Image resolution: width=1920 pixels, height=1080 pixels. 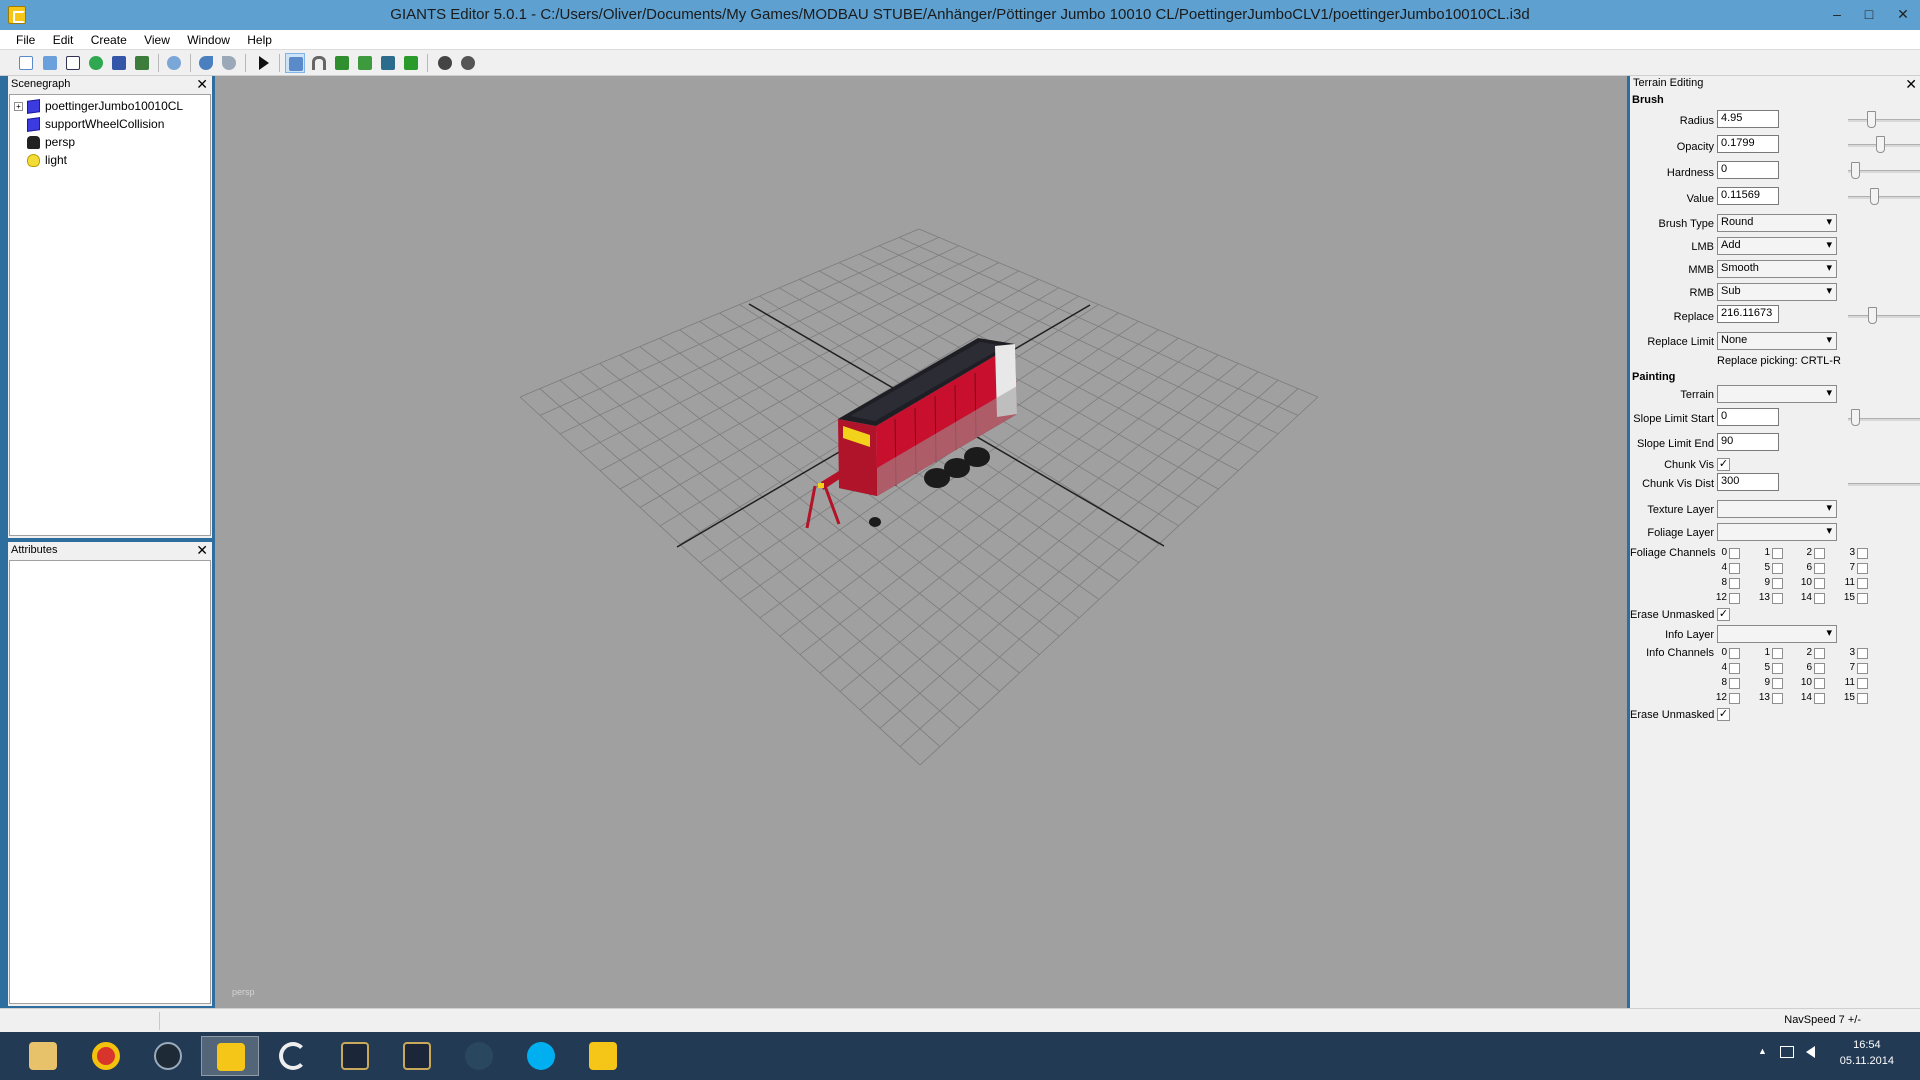 What do you see at coordinates (1748, 442) in the screenshot?
I see `slope-limit-end-input: 90` at bounding box center [1748, 442].